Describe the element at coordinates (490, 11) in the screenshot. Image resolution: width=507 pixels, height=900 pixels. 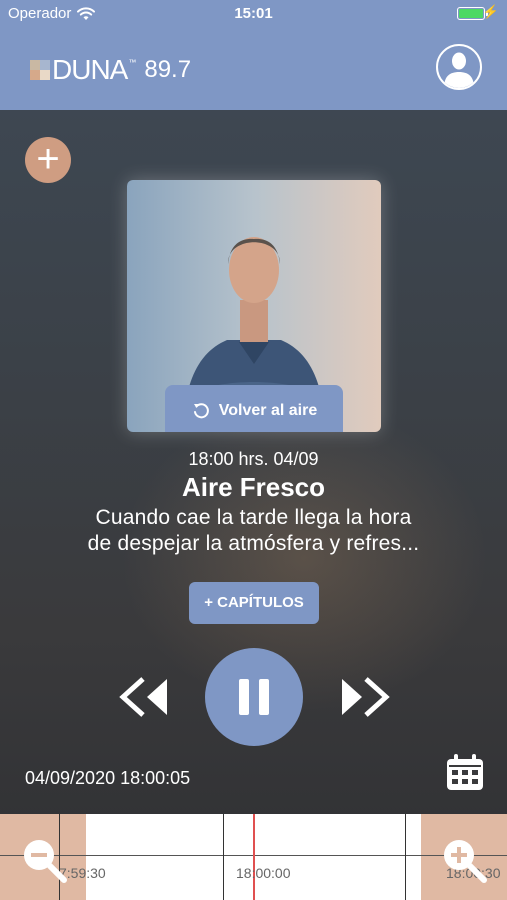
I see `charging-icon: ⚡` at that location.